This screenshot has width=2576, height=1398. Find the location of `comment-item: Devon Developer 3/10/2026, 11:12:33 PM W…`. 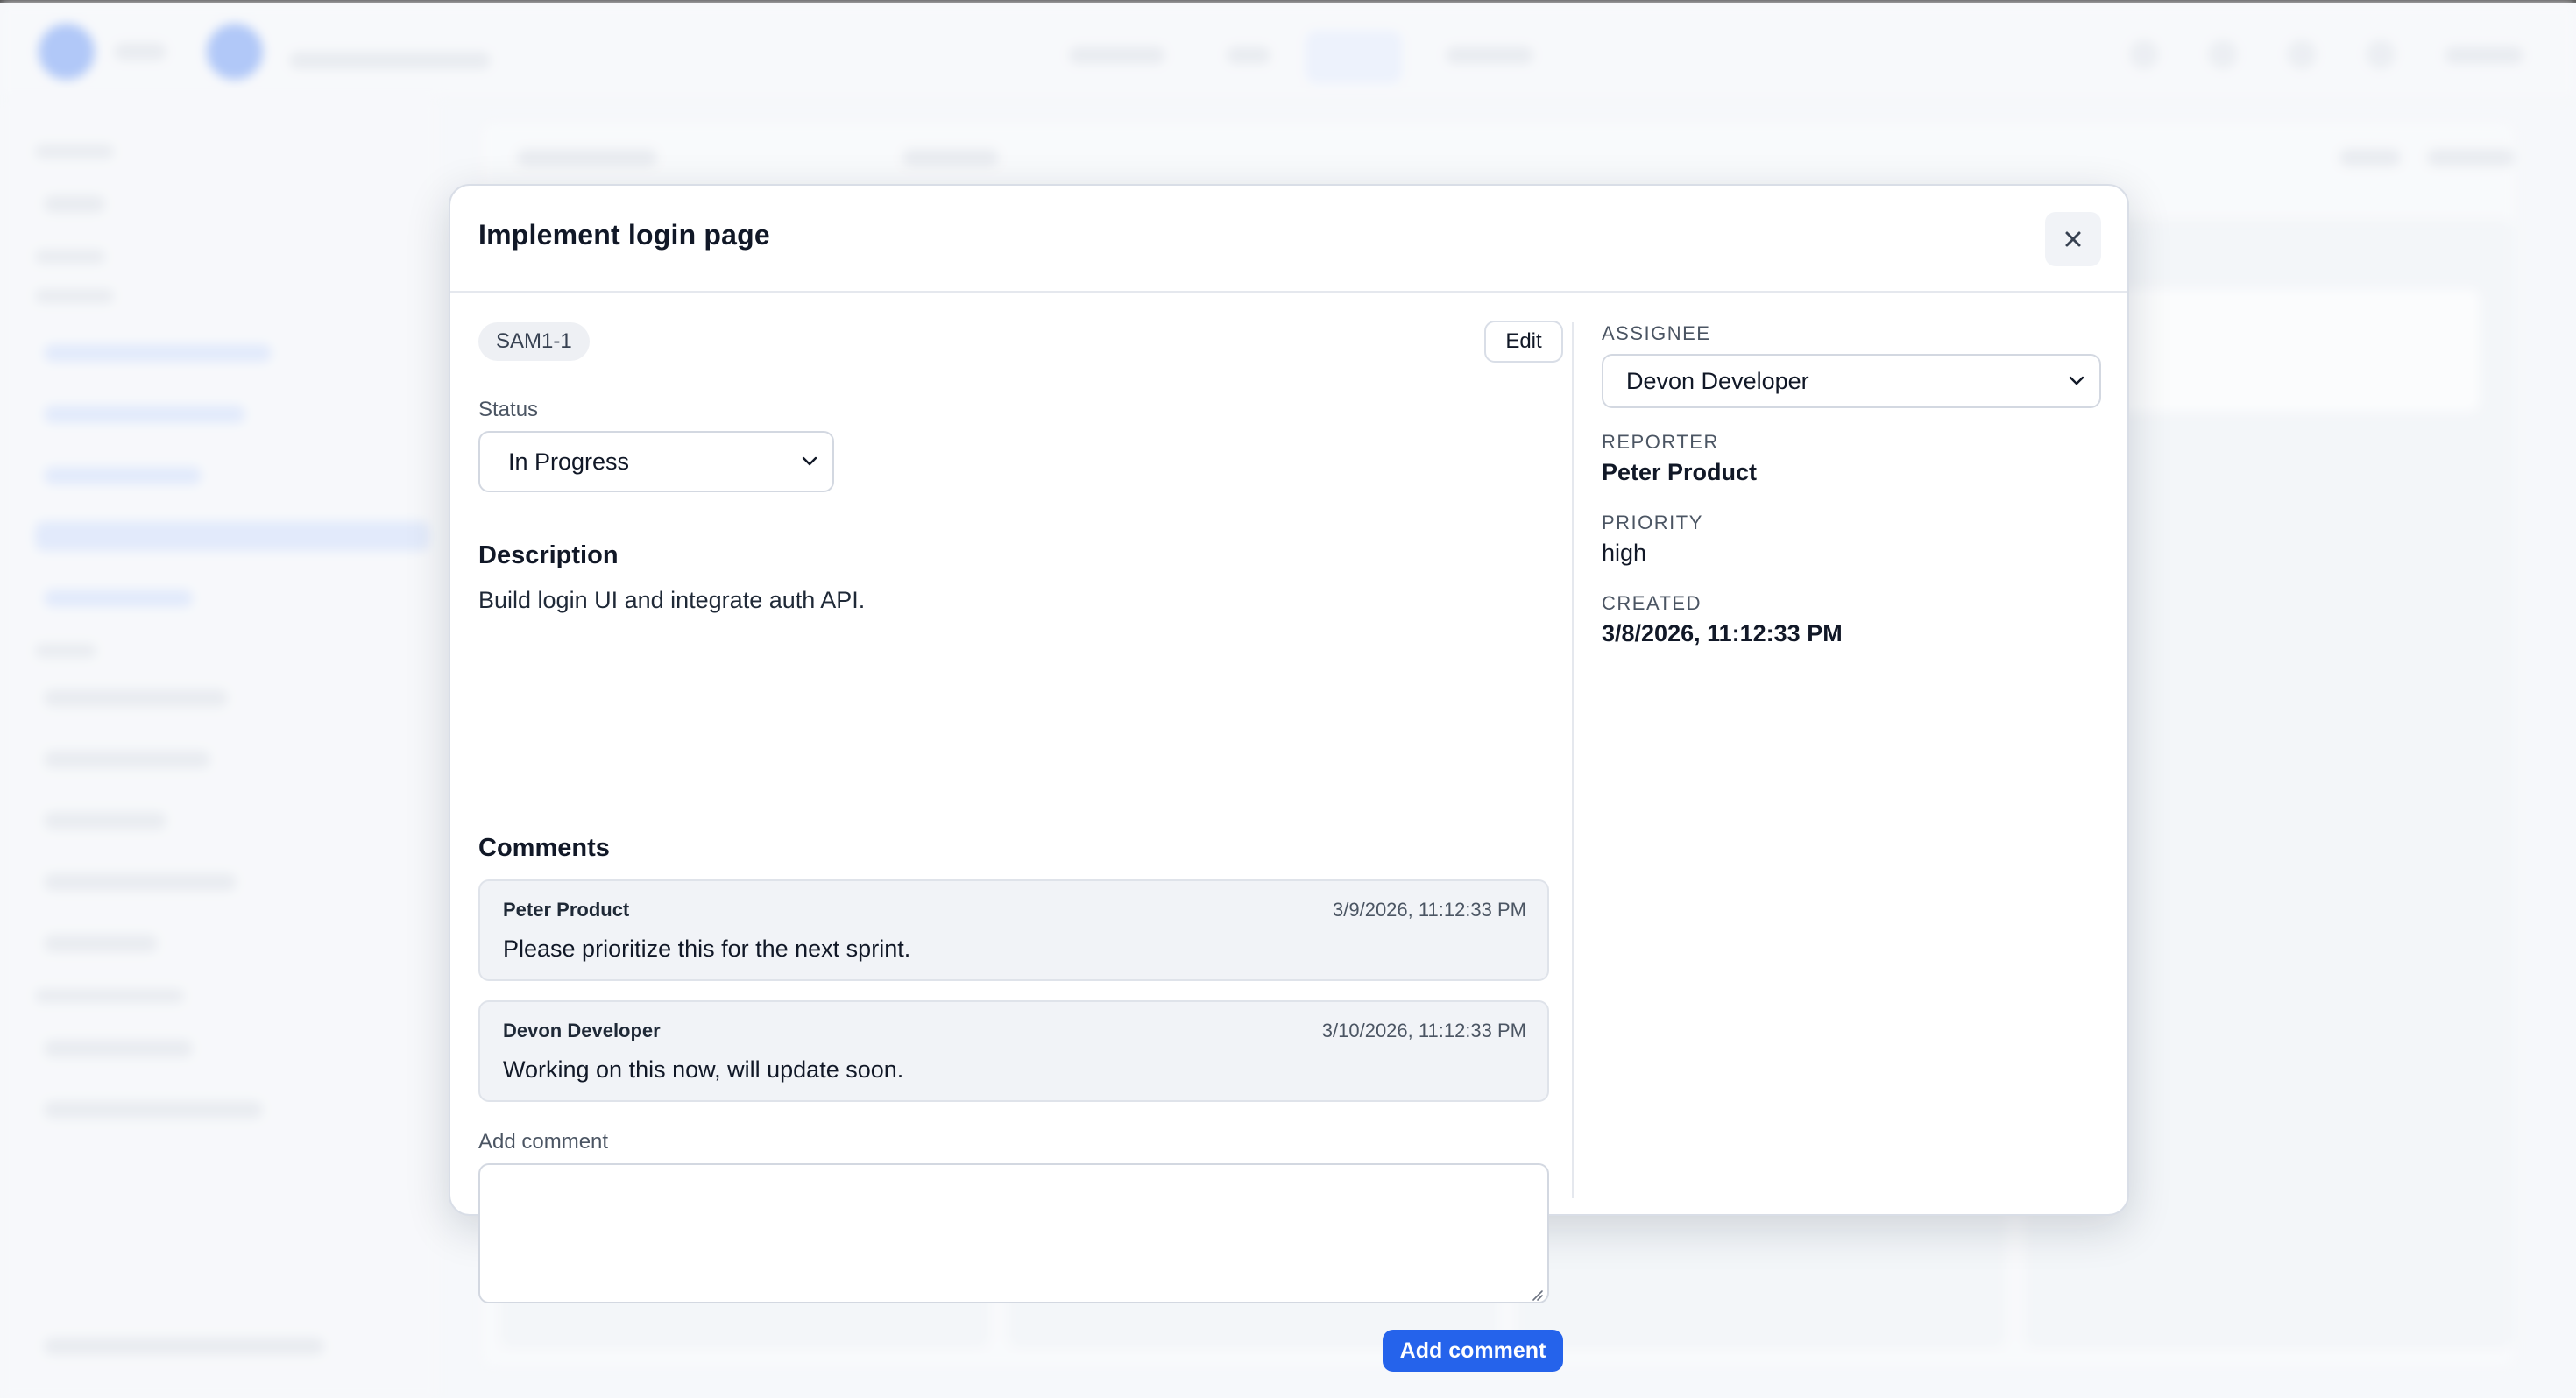

comment-item: Devon Developer 3/10/2026, 11:12:33 PM W… is located at coordinates (1013, 1051).